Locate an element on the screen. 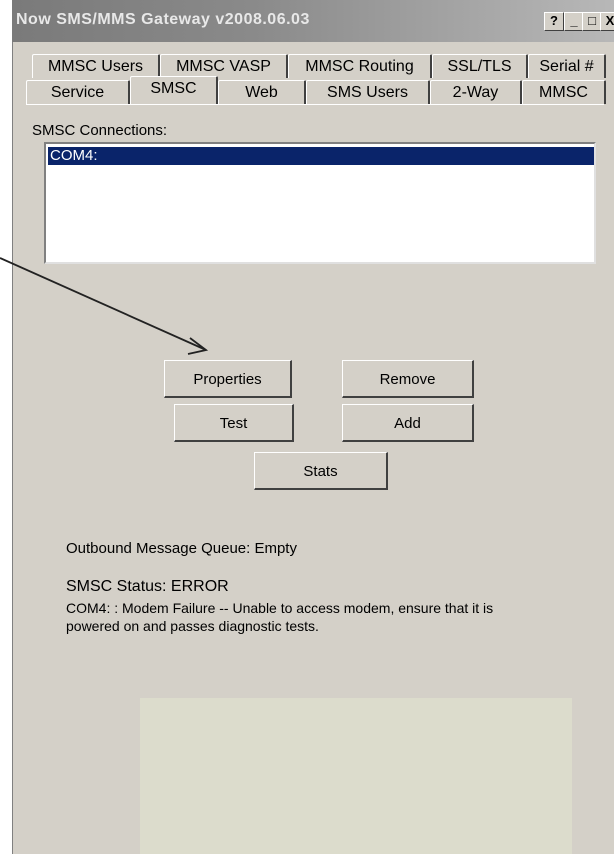 The width and height of the screenshot is (614, 854). tab-smsc: SMSC is located at coordinates (174, 90).